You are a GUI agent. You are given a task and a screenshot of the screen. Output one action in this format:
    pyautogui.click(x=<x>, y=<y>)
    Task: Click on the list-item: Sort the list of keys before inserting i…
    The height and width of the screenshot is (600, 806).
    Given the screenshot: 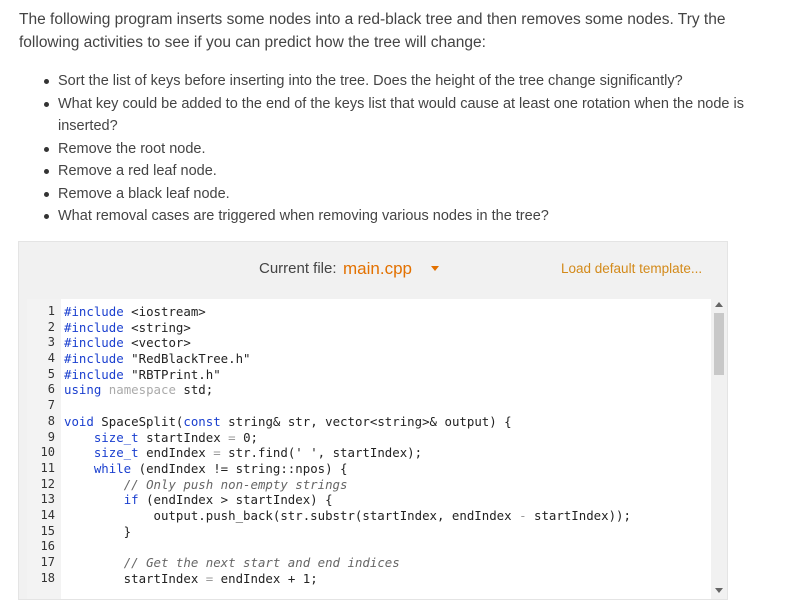 What is the action you would take?
    pyautogui.click(x=400, y=81)
    